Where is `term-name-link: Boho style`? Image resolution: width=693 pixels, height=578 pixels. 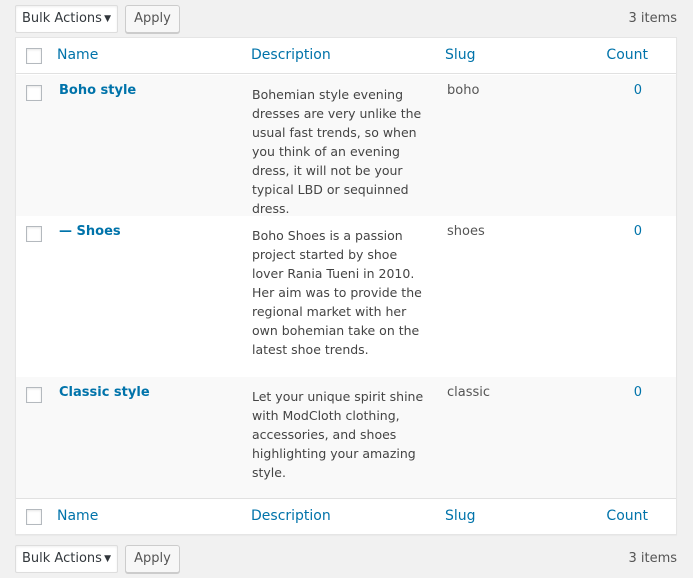 term-name-link: Boho style is located at coordinates (97, 90).